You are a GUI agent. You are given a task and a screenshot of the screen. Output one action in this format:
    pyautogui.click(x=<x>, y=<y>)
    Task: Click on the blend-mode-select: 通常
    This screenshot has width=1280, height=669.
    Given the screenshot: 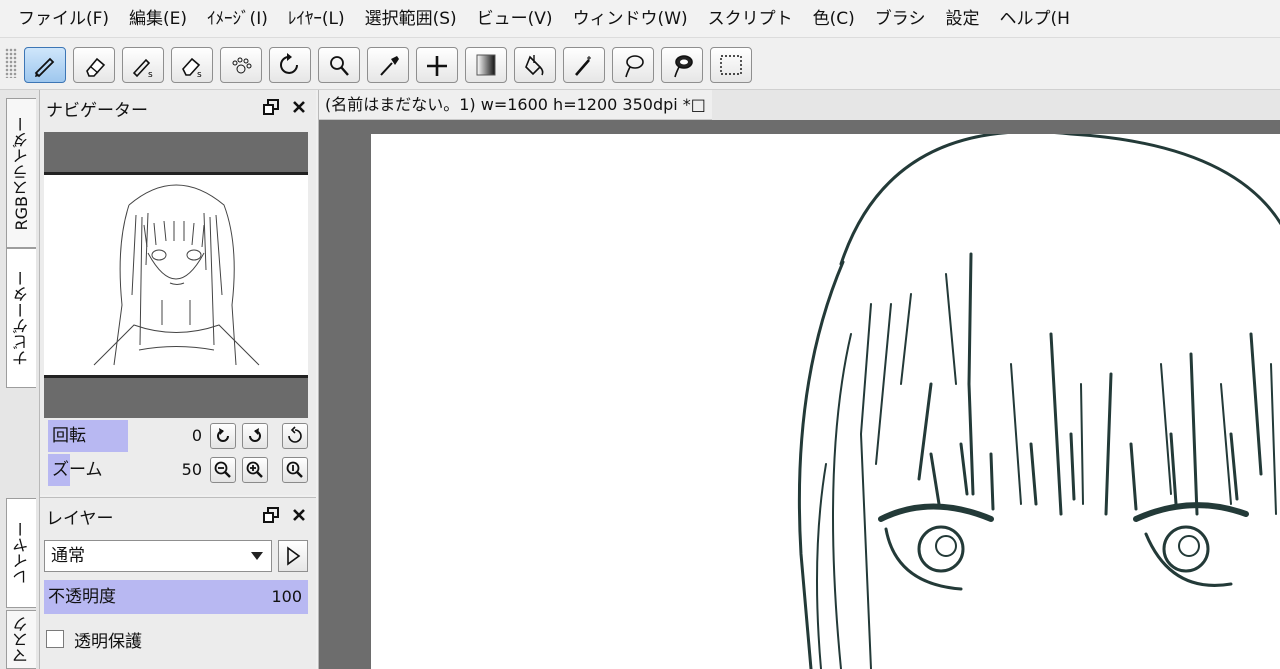 What is the action you would take?
    pyautogui.click(x=158, y=556)
    